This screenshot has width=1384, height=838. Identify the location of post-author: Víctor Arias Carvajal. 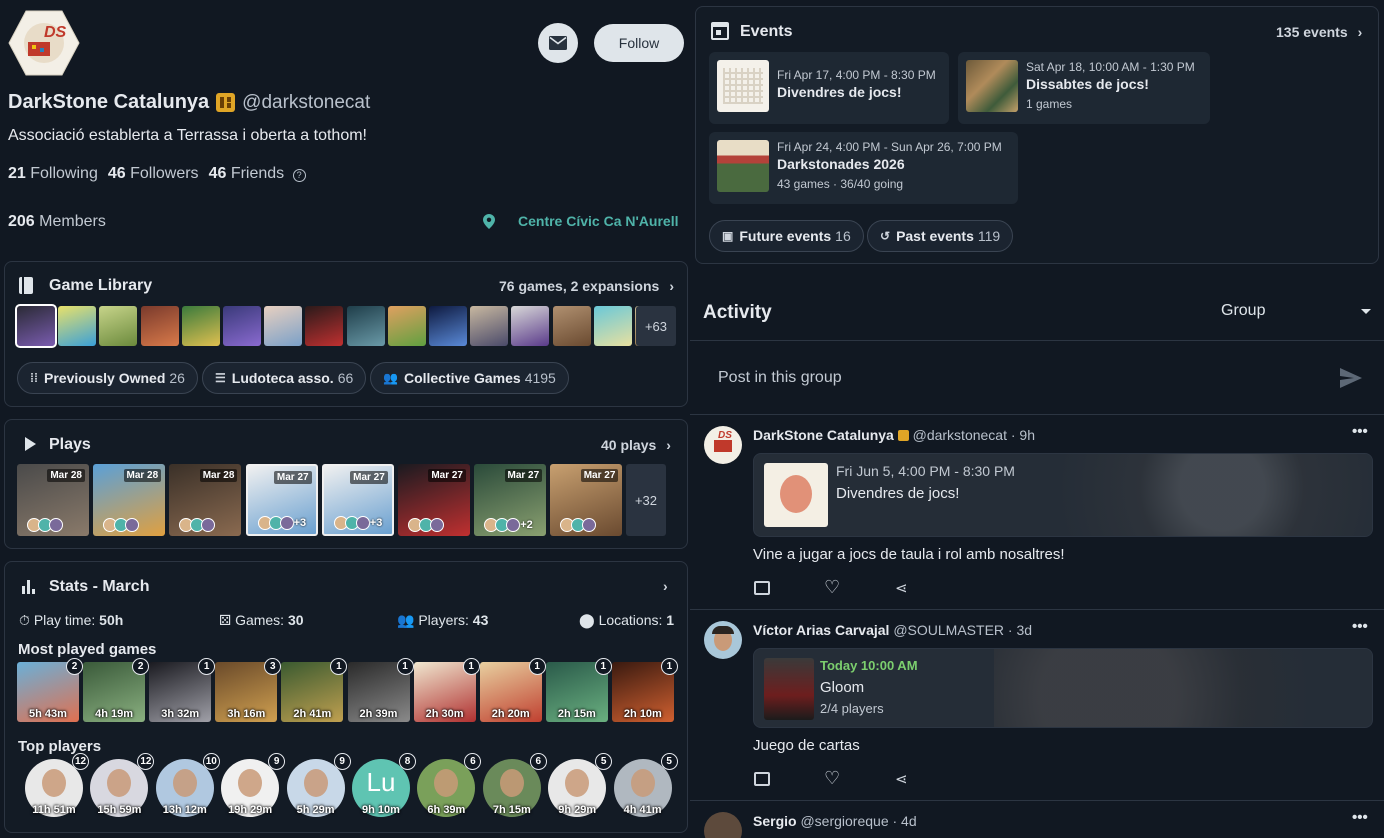
(821, 630).